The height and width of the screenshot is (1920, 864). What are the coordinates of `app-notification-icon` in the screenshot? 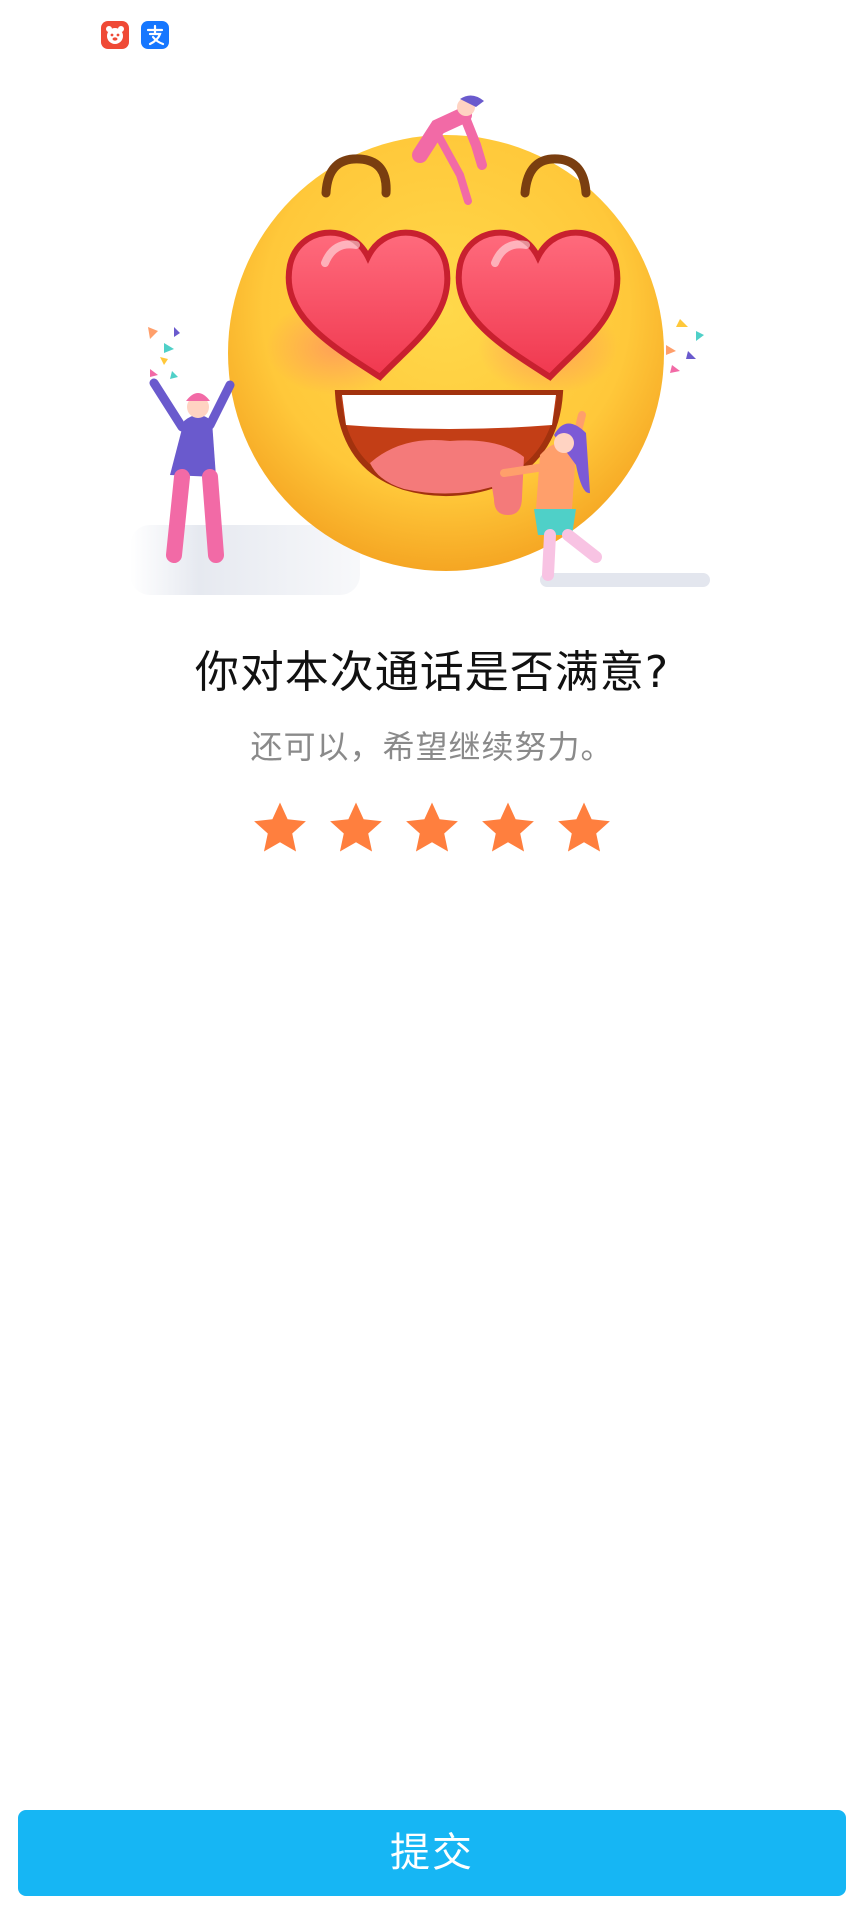 It's located at (115, 35).